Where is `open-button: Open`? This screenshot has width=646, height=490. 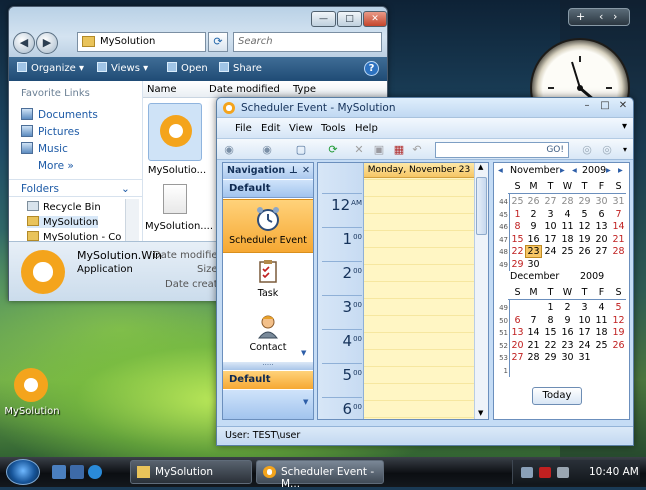
open-button: Open is located at coordinates (187, 68).